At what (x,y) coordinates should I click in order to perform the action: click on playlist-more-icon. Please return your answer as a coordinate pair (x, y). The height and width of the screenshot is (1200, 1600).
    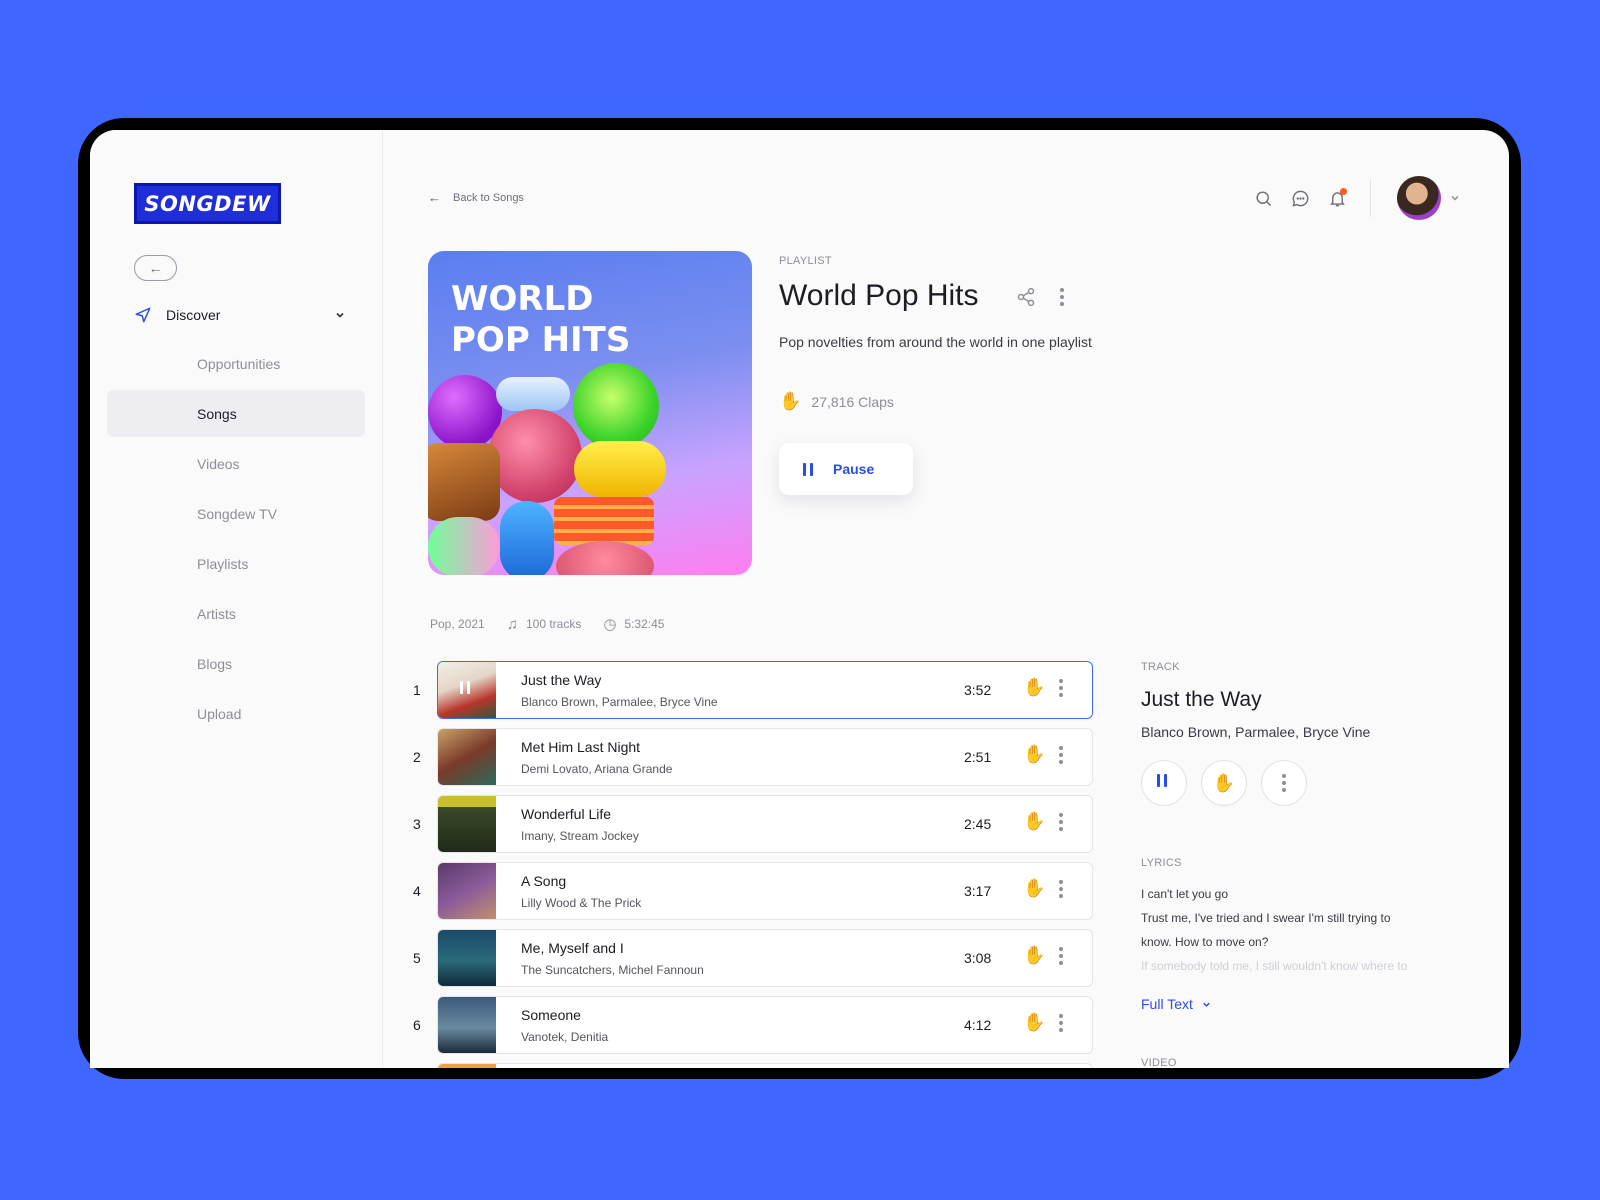
    Looking at the image, I should click on (1062, 297).